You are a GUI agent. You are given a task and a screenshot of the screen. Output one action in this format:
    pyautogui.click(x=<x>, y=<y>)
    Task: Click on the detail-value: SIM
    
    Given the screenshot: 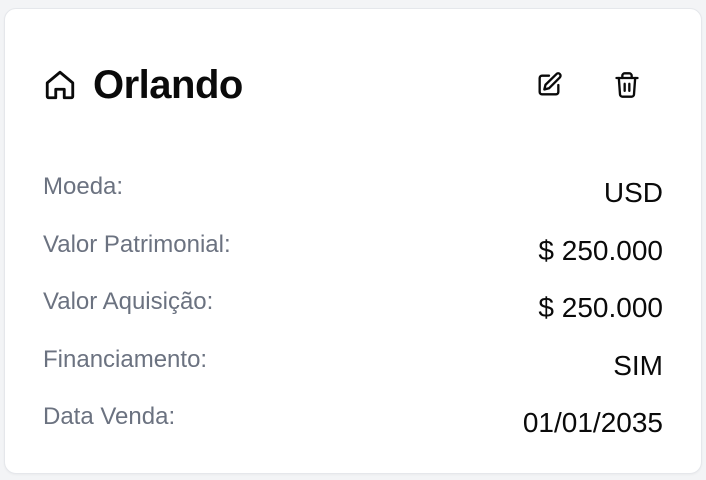 What is the action you would take?
    pyautogui.click(x=638, y=365)
    